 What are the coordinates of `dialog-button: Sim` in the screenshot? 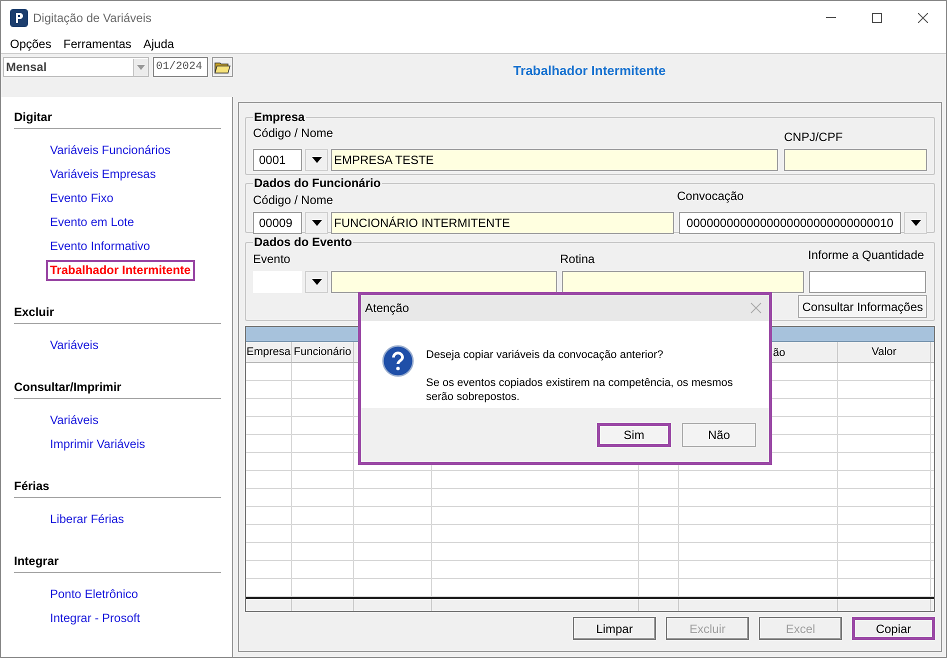 It's located at (634, 435).